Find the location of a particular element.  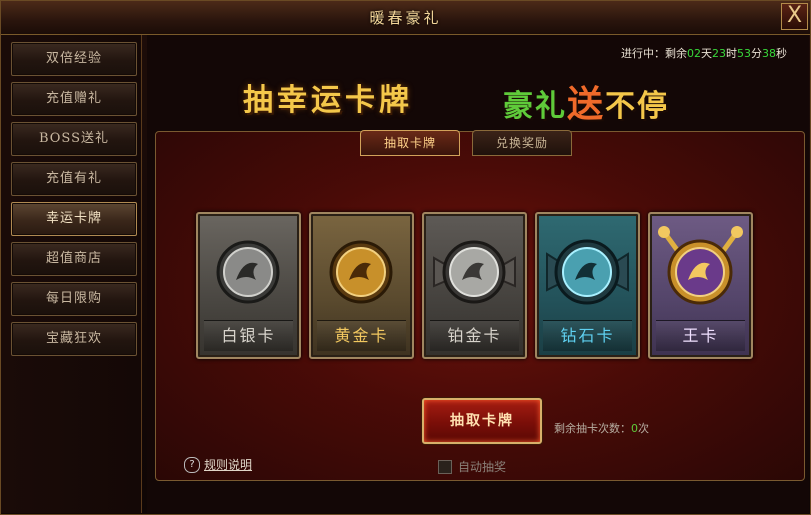

question-circle-icon: ? is located at coordinates (192, 464).